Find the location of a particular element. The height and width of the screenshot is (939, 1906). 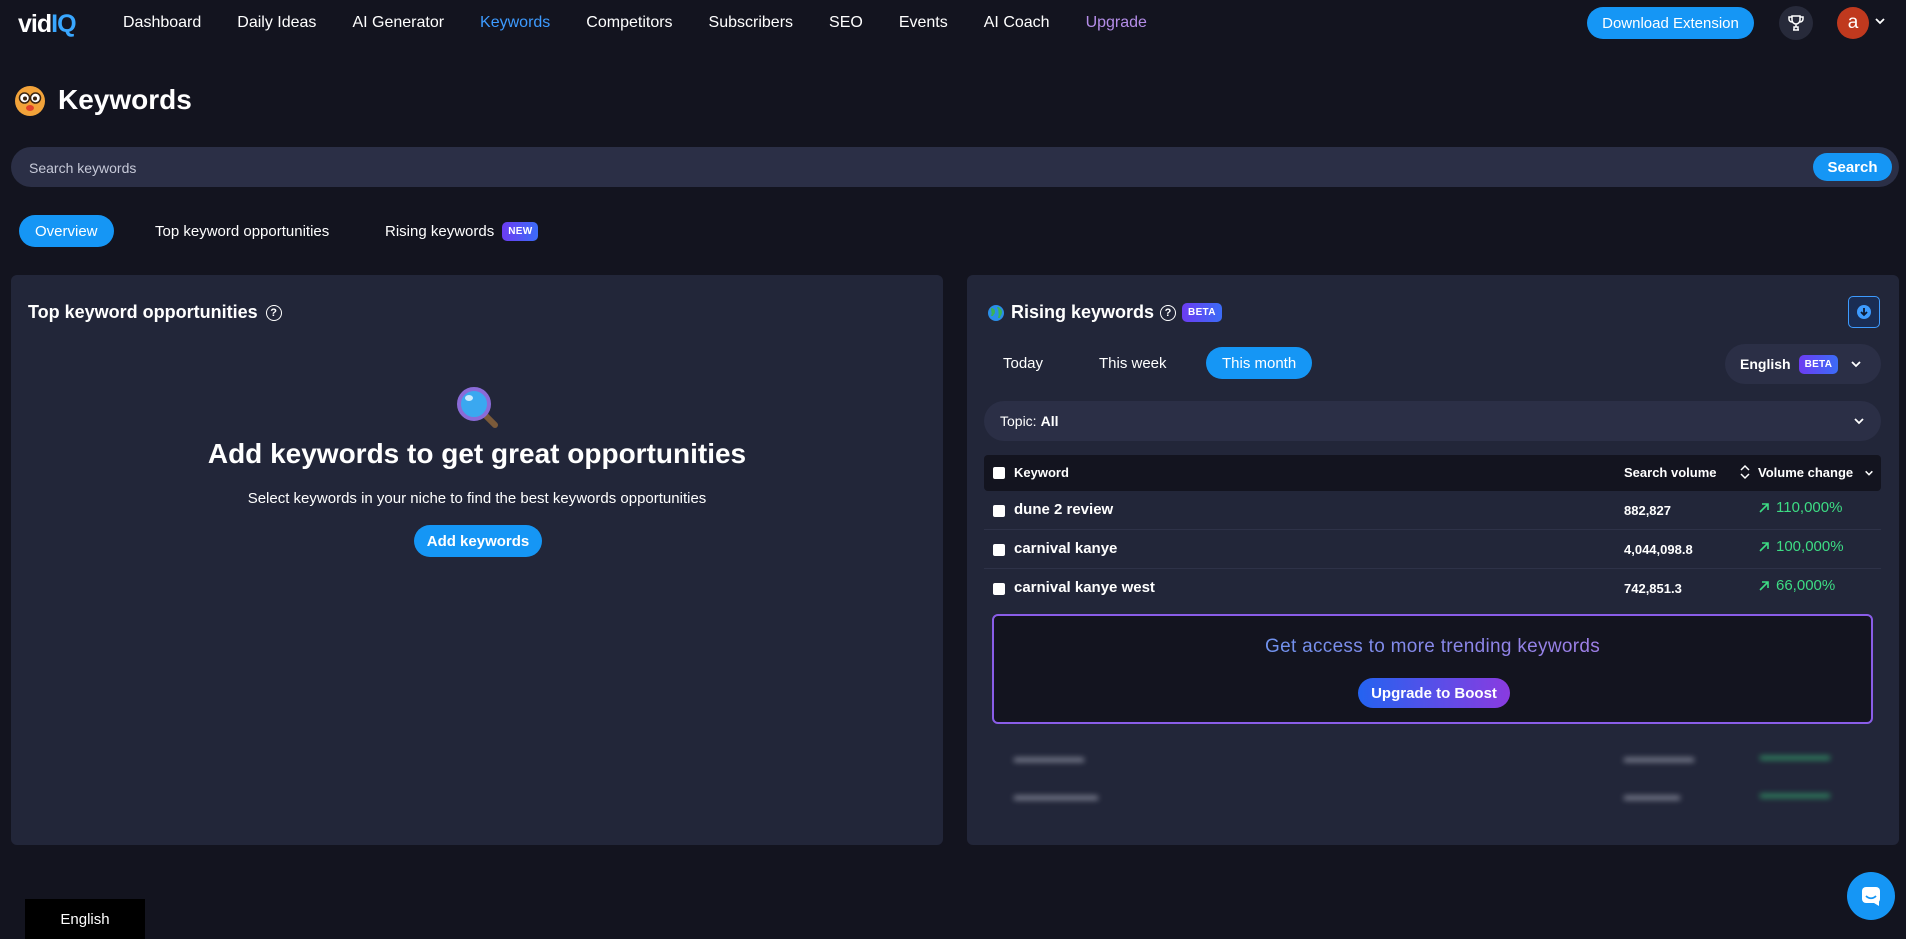

vidiq-logo: vidIQ is located at coordinates (47, 24).